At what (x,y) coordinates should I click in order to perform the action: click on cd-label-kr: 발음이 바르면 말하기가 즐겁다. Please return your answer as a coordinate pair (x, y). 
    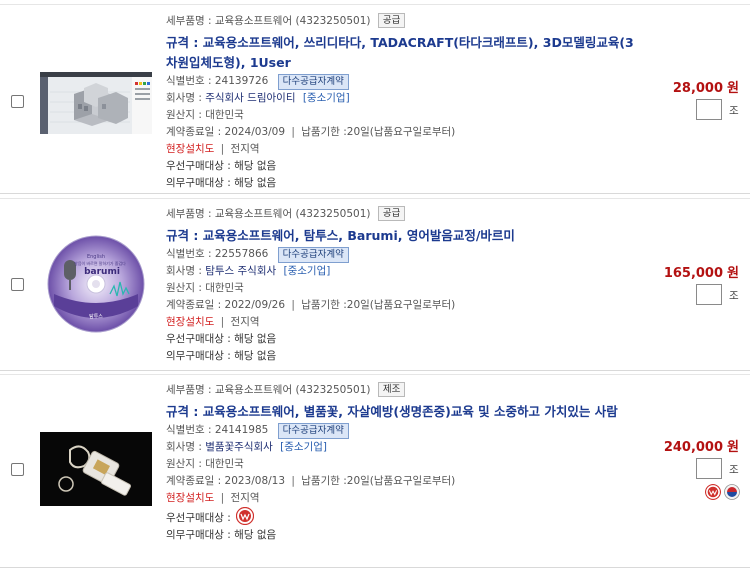
    Looking at the image, I should click on (100, 263).